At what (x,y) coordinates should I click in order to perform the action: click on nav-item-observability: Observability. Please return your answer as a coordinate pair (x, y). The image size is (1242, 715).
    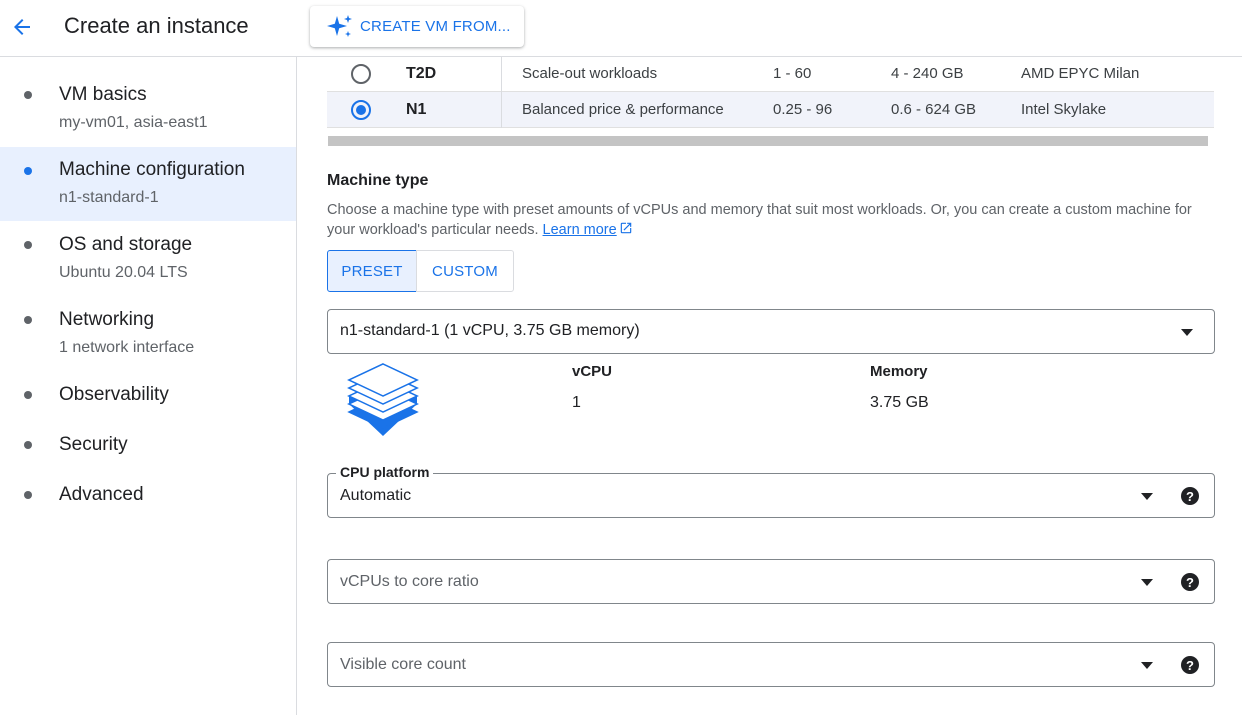
    Looking at the image, I should click on (148, 395).